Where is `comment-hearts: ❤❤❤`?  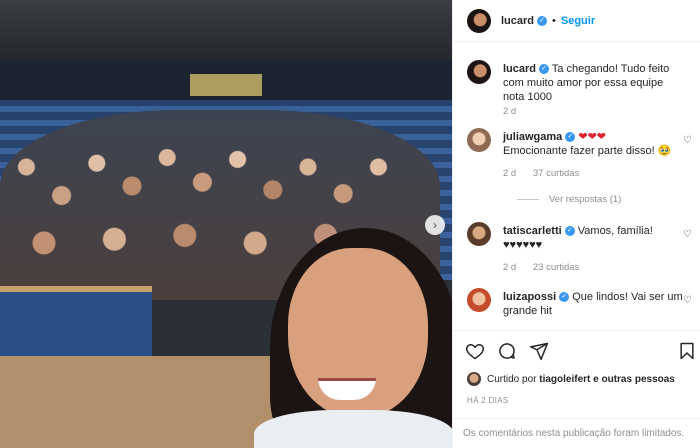
comment-hearts: ❤❤❤ is located at coordinates (592, 137).